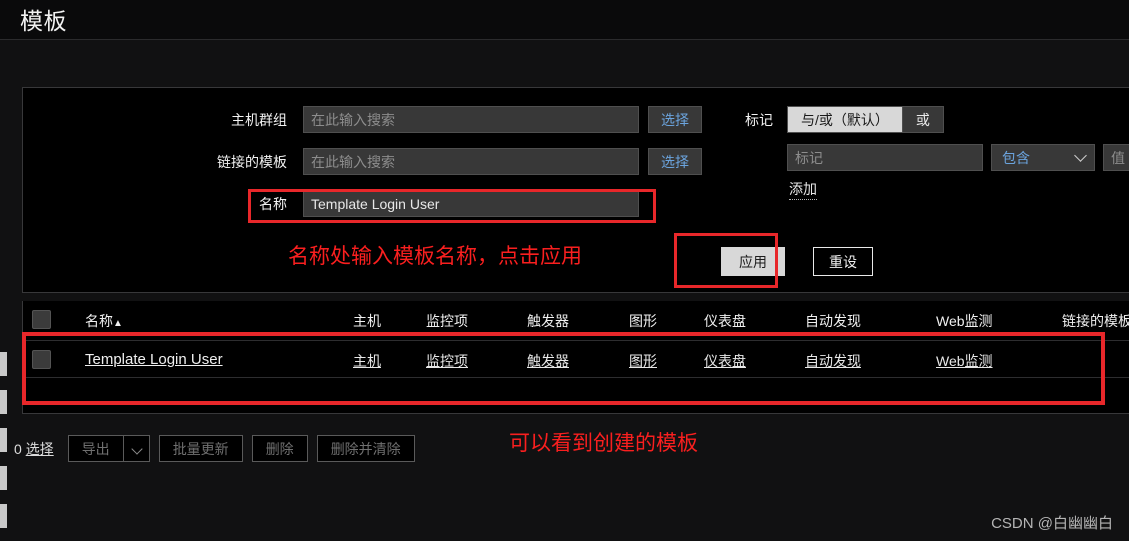 The height and width of the screenshot is (541, 1129). Describe the element at coordinates (885, 157) in the screenshot. I see `tag-name-input` at that location.